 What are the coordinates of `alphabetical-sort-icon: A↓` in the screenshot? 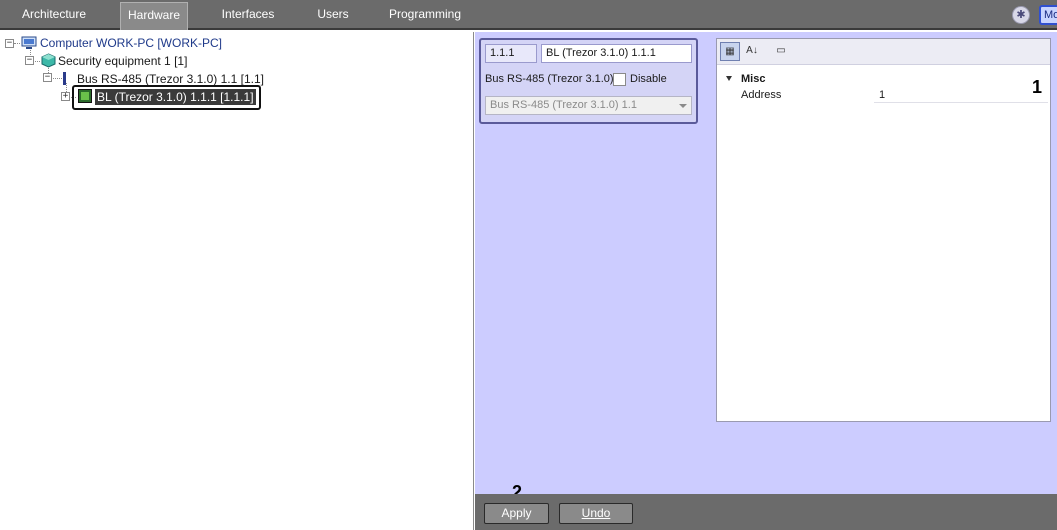 It's located at (752, 51).